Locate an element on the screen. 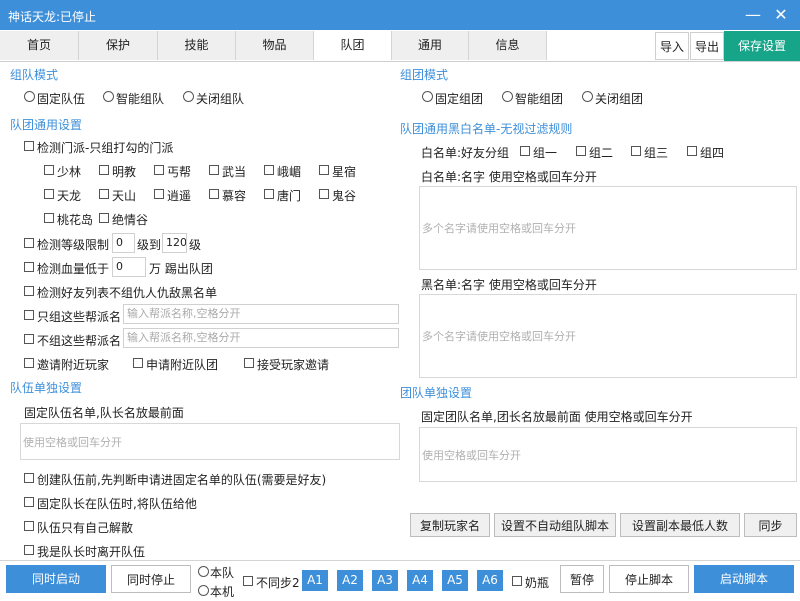 The height and width of the screenshot is (601, 800). tab-team: 队团 is located at coordinates (353, 45).